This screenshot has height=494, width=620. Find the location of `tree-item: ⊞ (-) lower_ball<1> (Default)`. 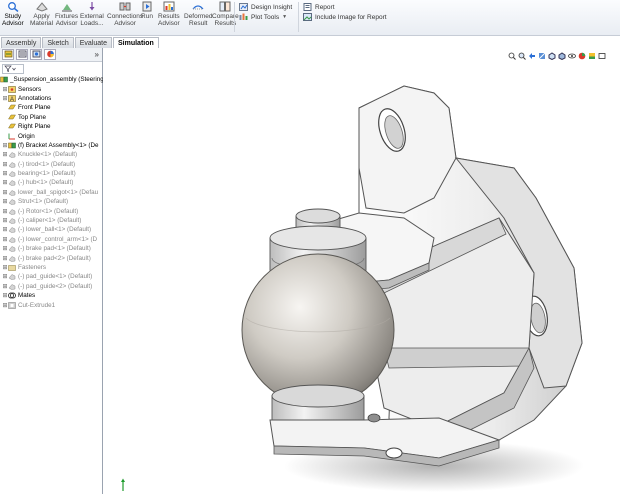

tree-item: ⊞ (-) lower_ball<1> (Default) is located at coordinates (51, 229).